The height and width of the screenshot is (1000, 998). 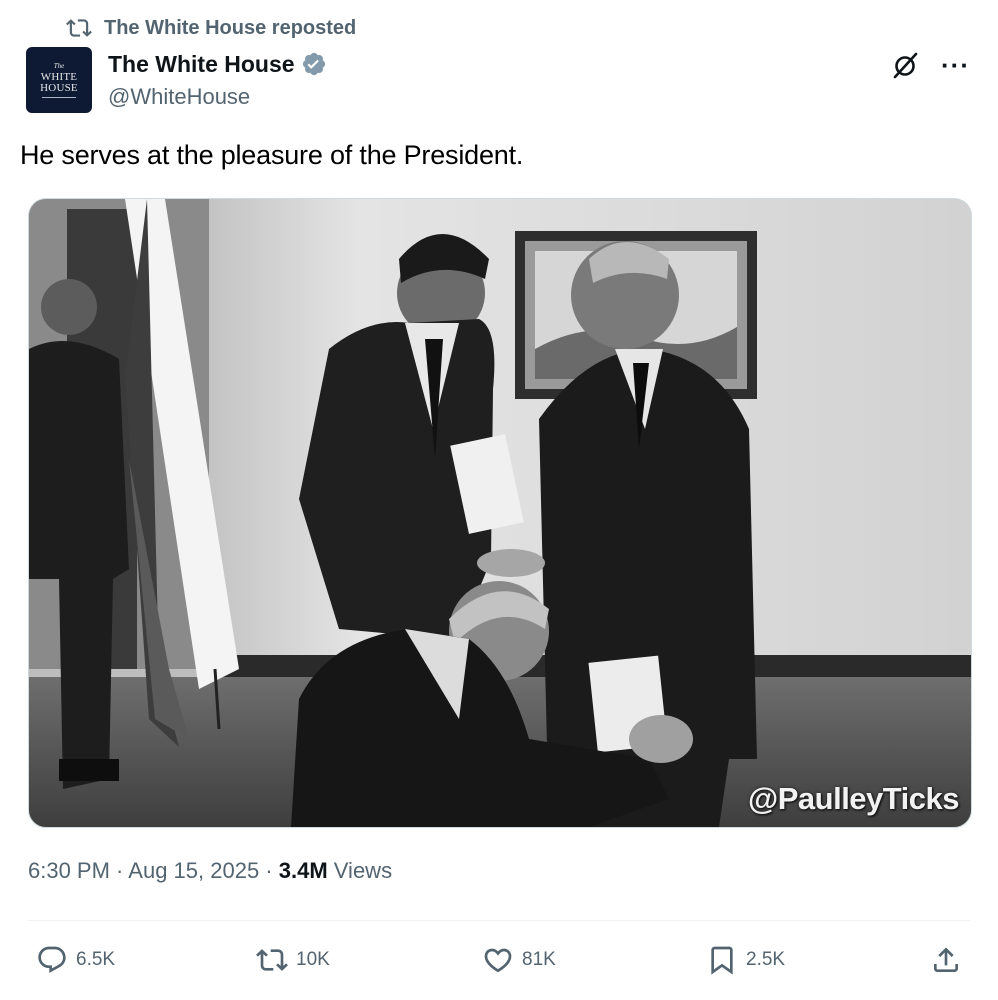 What do you see at coordinates (766, 959) in the screenshot?
I see `bookmark-count: 2.5K` at bounding box center [766, 959].